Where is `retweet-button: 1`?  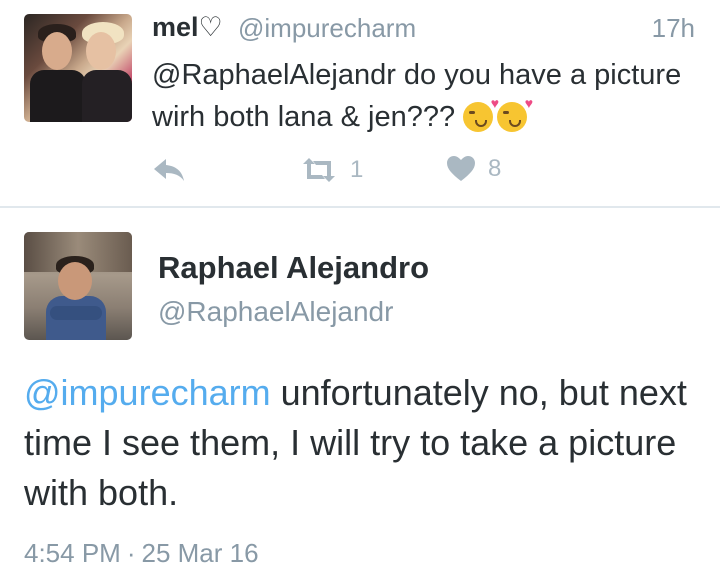
retweet-button: 1 is located at coordinates (331, 170).